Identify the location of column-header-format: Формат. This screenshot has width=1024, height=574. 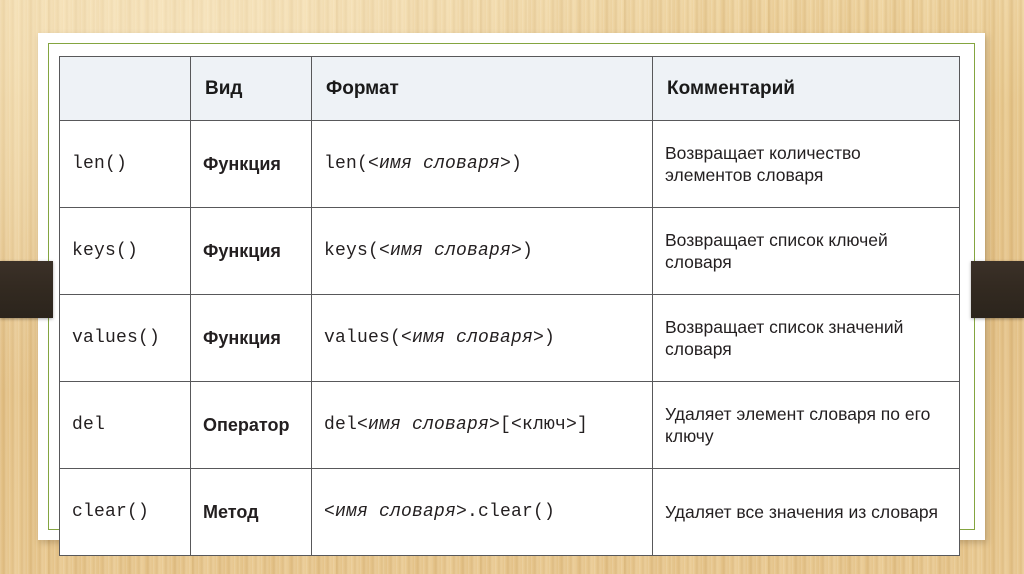
(482, 88).